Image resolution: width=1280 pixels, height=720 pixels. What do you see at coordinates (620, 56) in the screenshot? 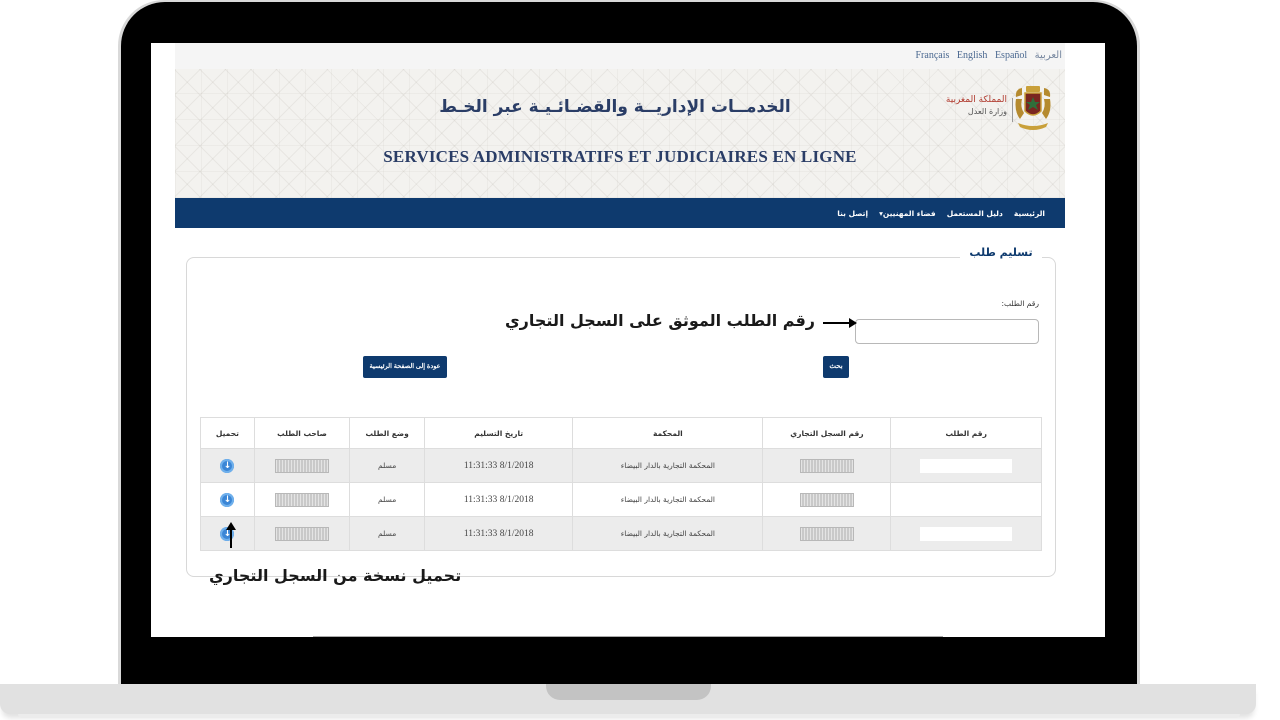
I see `language-bar: Français English Español العربية` at bounding box center [620, 56].